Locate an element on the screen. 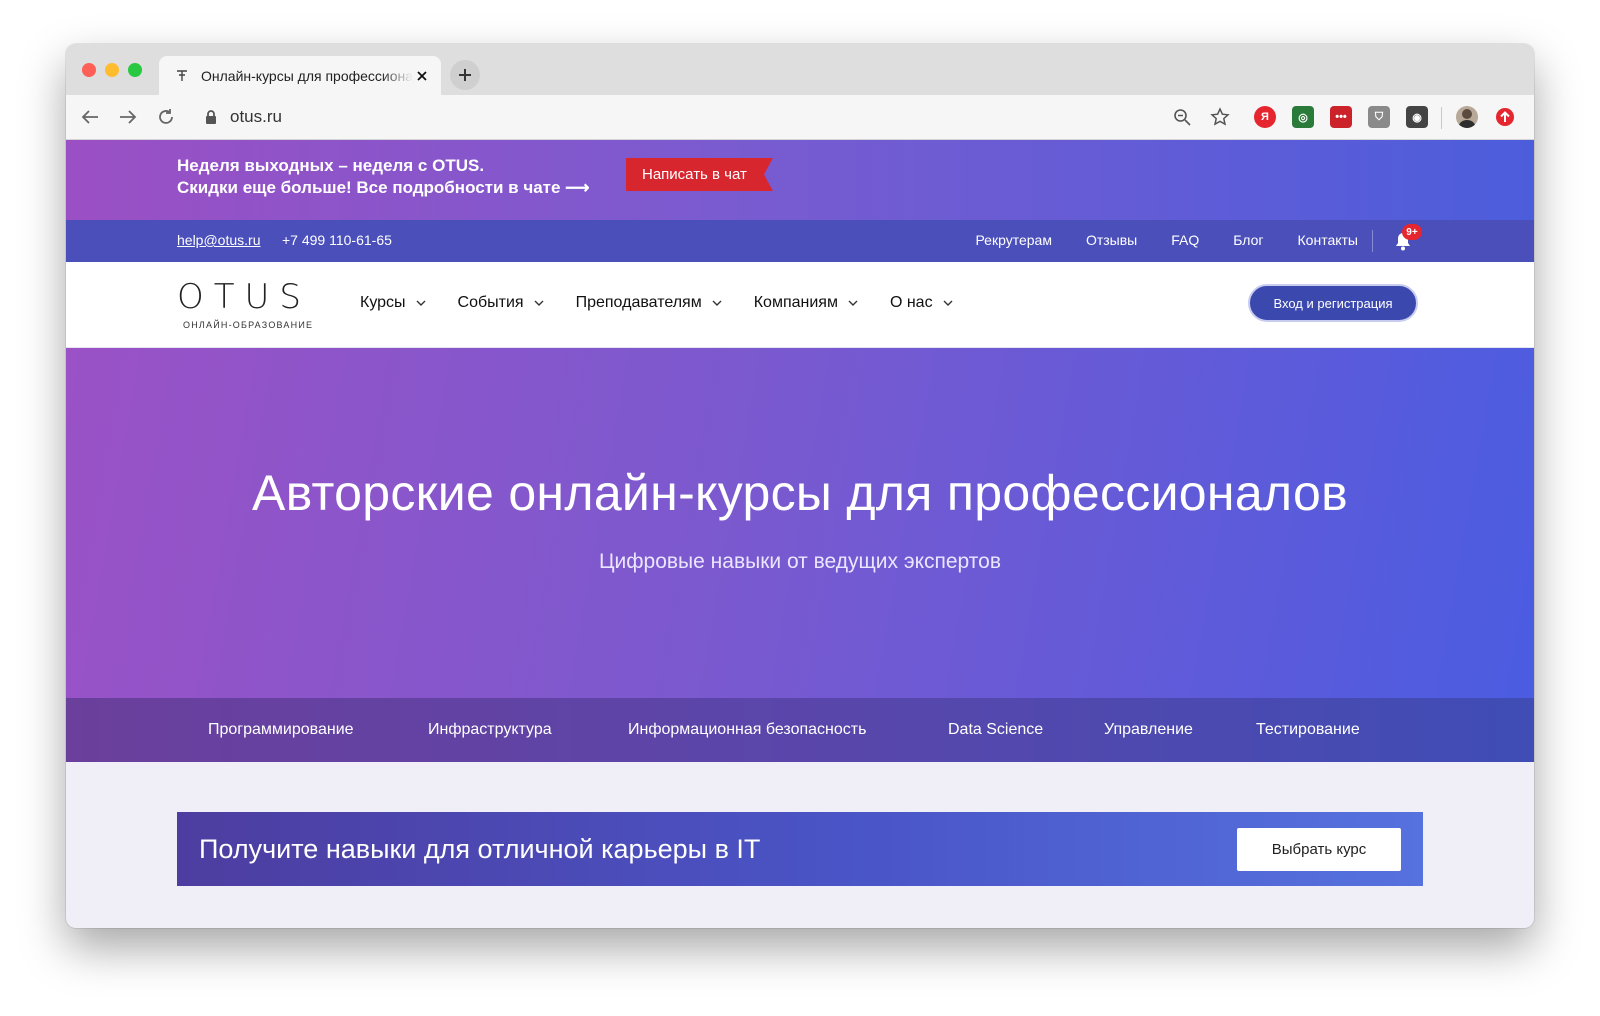 The height and width of the screenshot is (1016, 1600). category-infrastructure: Инфраструктура is located at coordinates (490, 730).